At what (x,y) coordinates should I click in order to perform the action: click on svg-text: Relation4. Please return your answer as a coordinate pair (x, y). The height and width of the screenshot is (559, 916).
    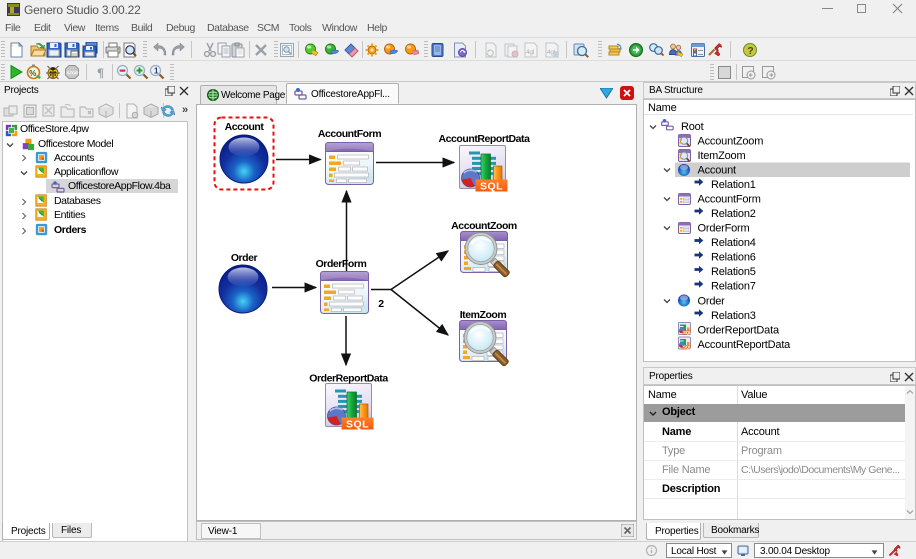
    Looking at the image, I should click on (733, 243).